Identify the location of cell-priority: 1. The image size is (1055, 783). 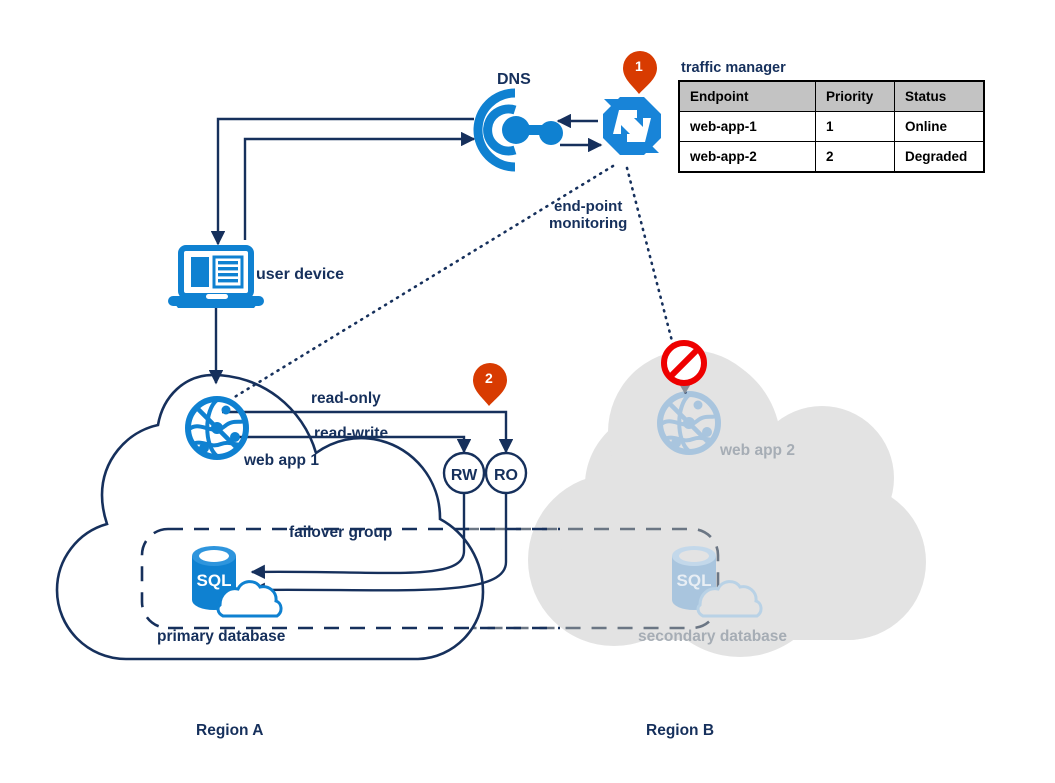
(855, 126).